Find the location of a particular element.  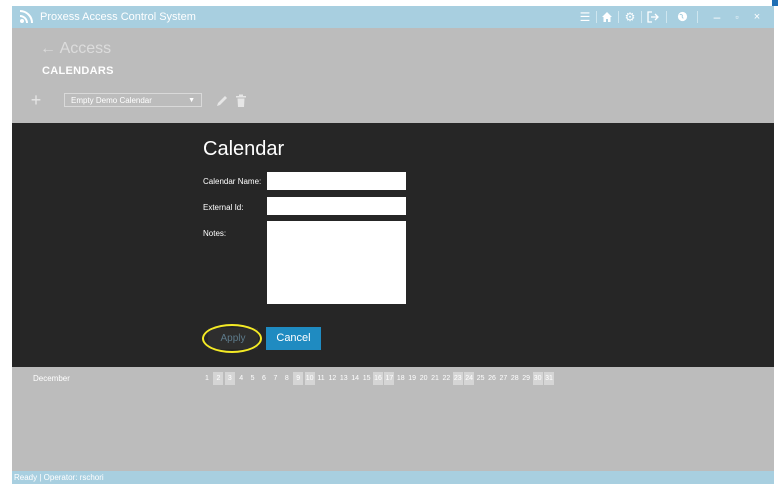

calendar-day: 29 is located at coordinates (526, 378).